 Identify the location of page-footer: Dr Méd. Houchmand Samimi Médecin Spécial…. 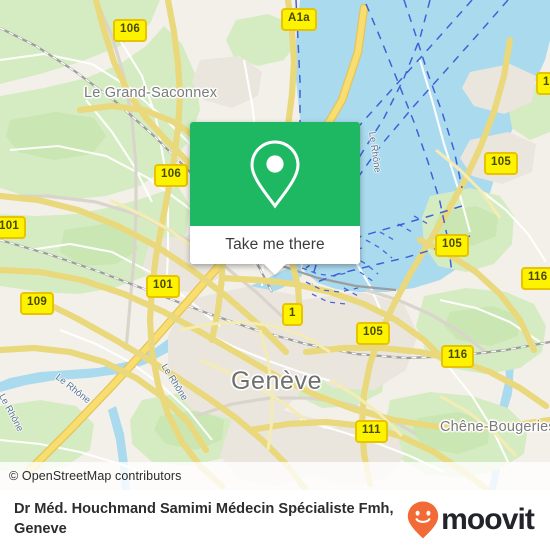
(275, 520).